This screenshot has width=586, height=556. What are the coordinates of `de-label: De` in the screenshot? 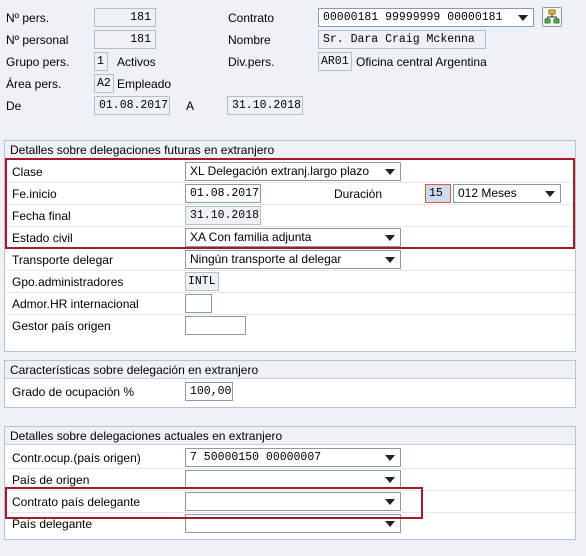 It's located at (14, 106).